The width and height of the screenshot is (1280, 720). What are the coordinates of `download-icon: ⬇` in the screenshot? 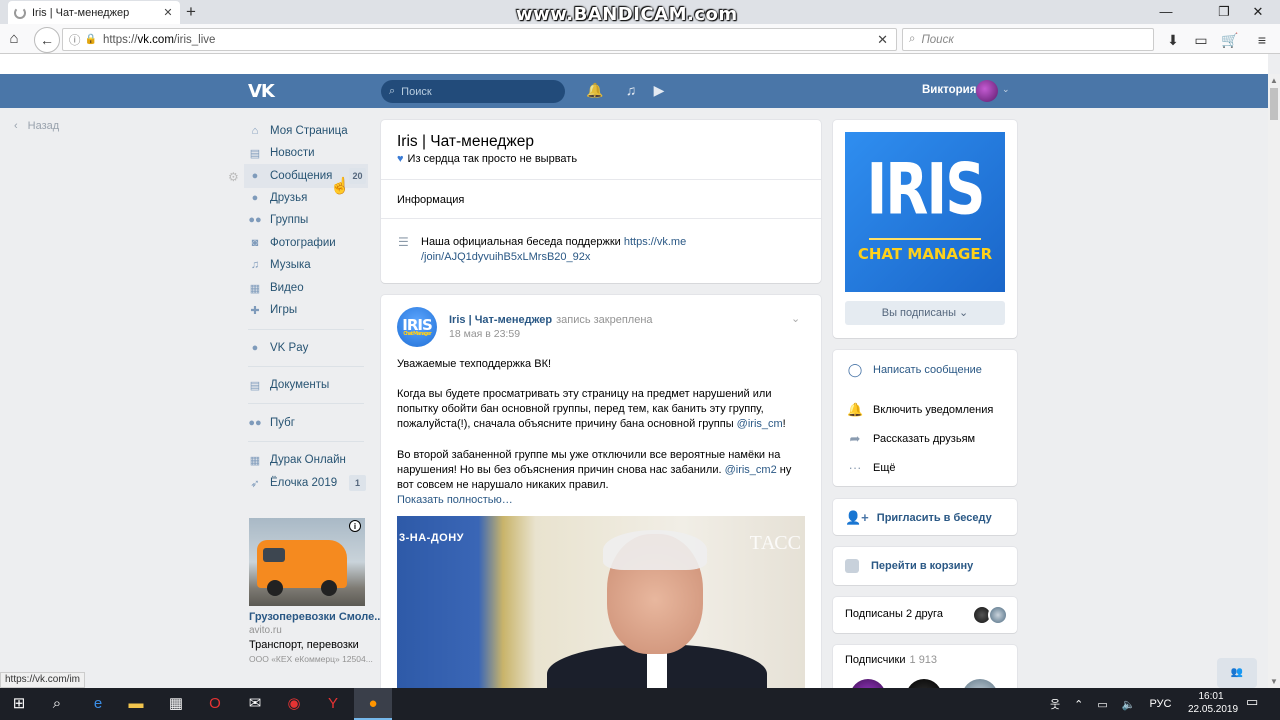 It's located at (1173, 40).